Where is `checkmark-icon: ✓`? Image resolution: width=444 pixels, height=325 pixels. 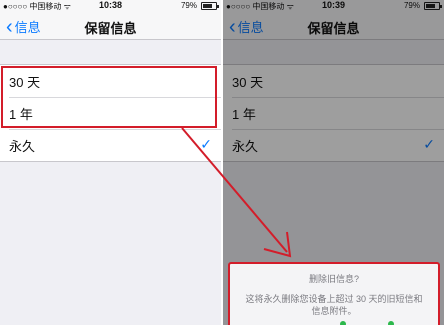
checkmark-icon: ✓ is located at coordinates (206, 144).